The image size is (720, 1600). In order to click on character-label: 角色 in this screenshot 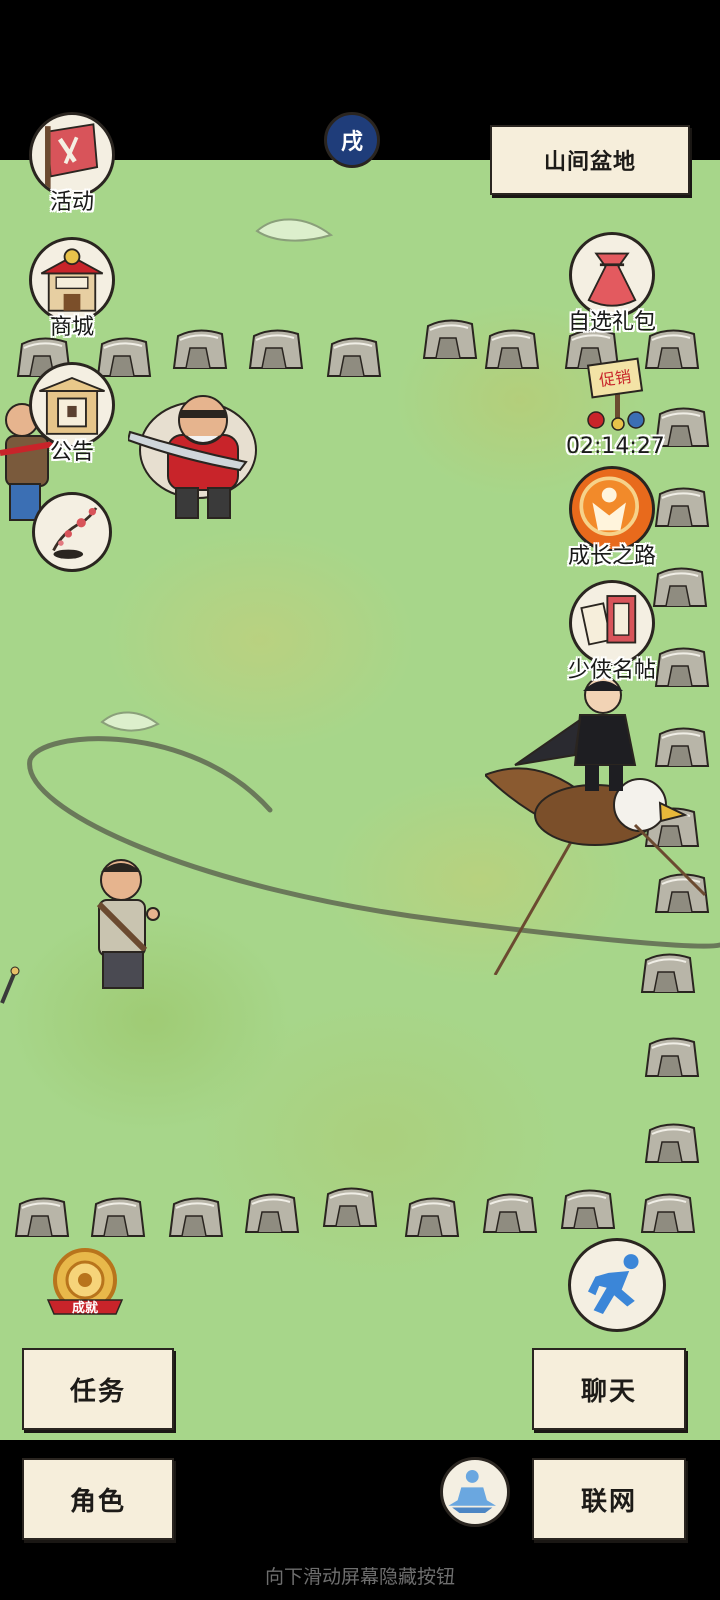, I will do `click(97, 1501)`.